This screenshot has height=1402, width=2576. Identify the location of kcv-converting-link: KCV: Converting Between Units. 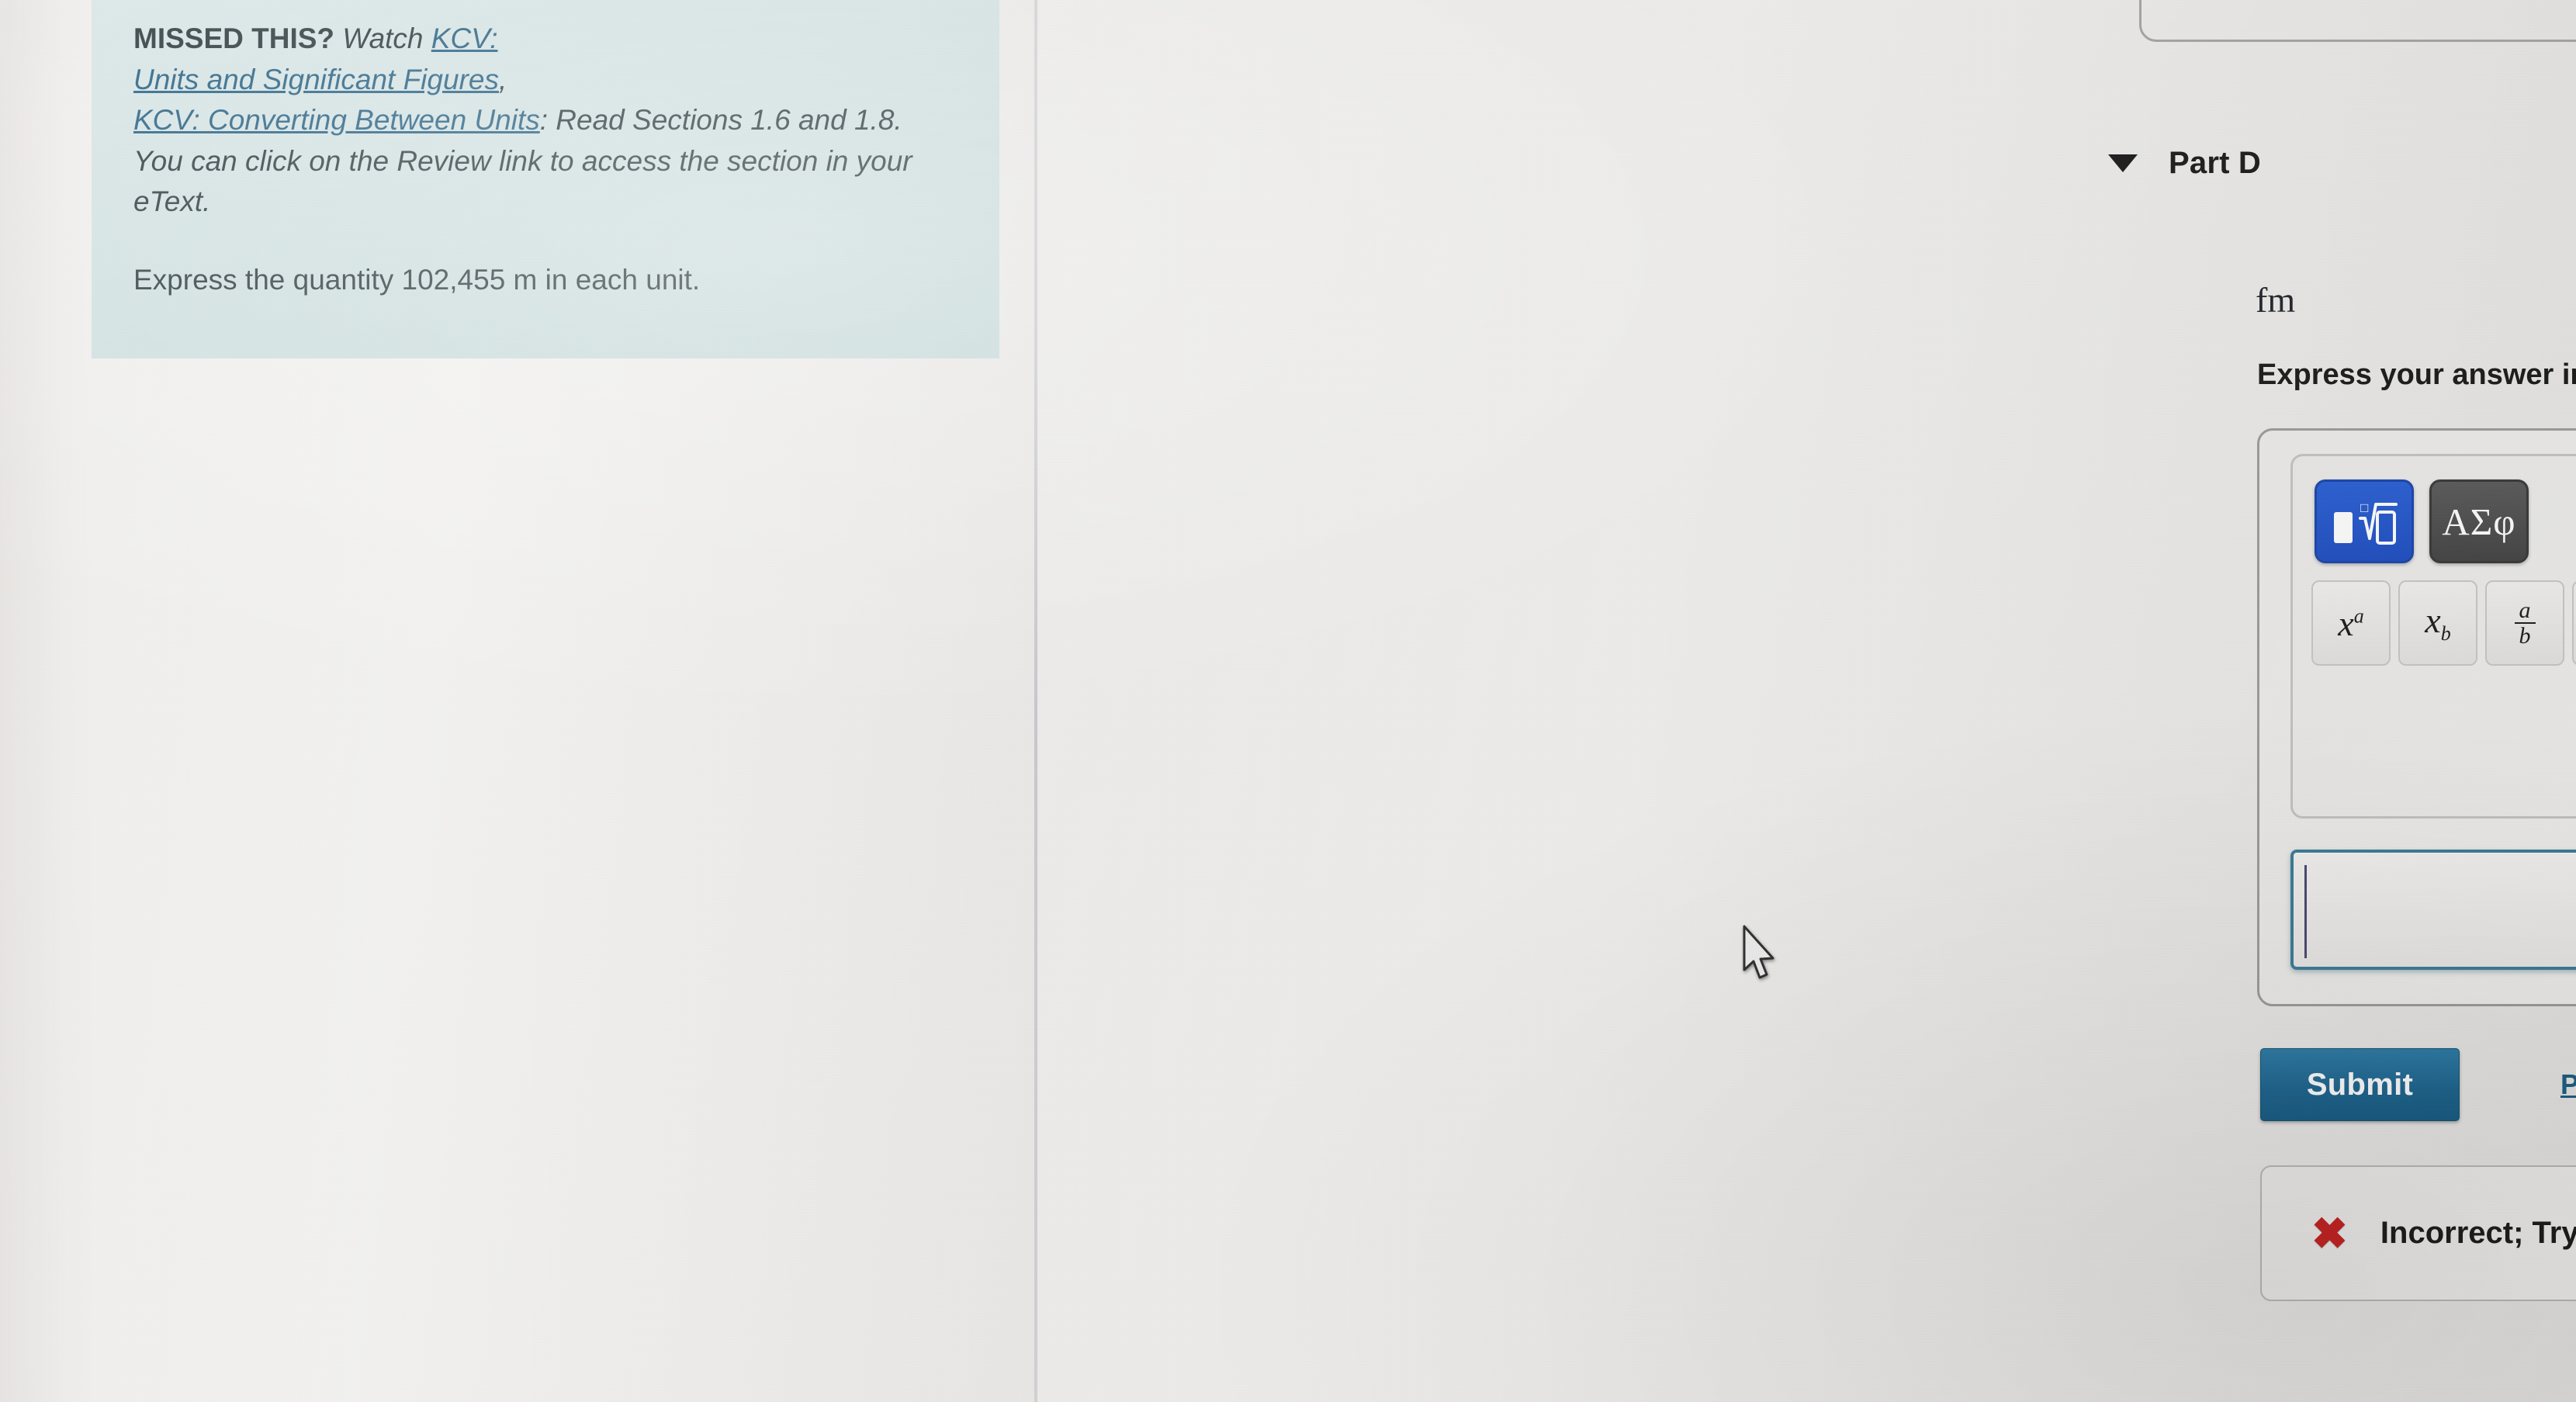
(336, 120).